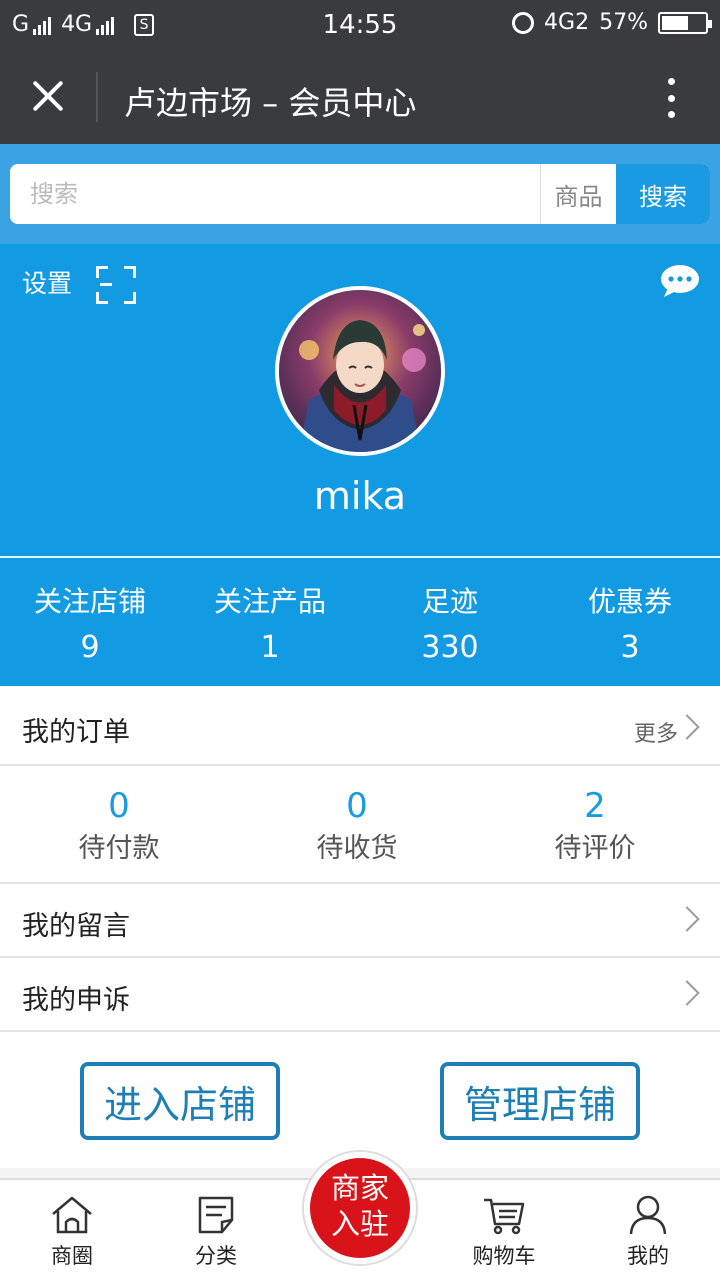  What do you see at coordinates (270, 622) in the screenshot?
I see `stat-followed-products: 关注产品 1` at bounding box center [270, 622].